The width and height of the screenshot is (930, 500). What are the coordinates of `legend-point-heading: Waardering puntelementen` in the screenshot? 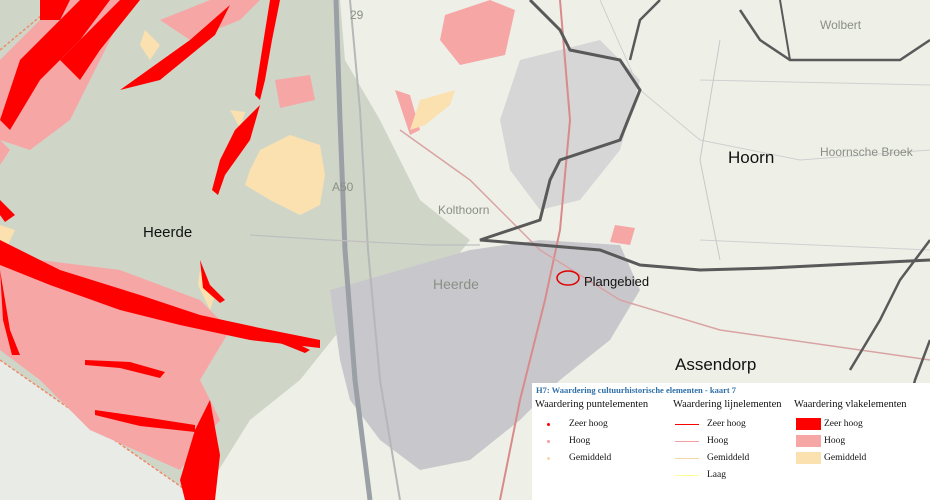 It's located at (592, 404).